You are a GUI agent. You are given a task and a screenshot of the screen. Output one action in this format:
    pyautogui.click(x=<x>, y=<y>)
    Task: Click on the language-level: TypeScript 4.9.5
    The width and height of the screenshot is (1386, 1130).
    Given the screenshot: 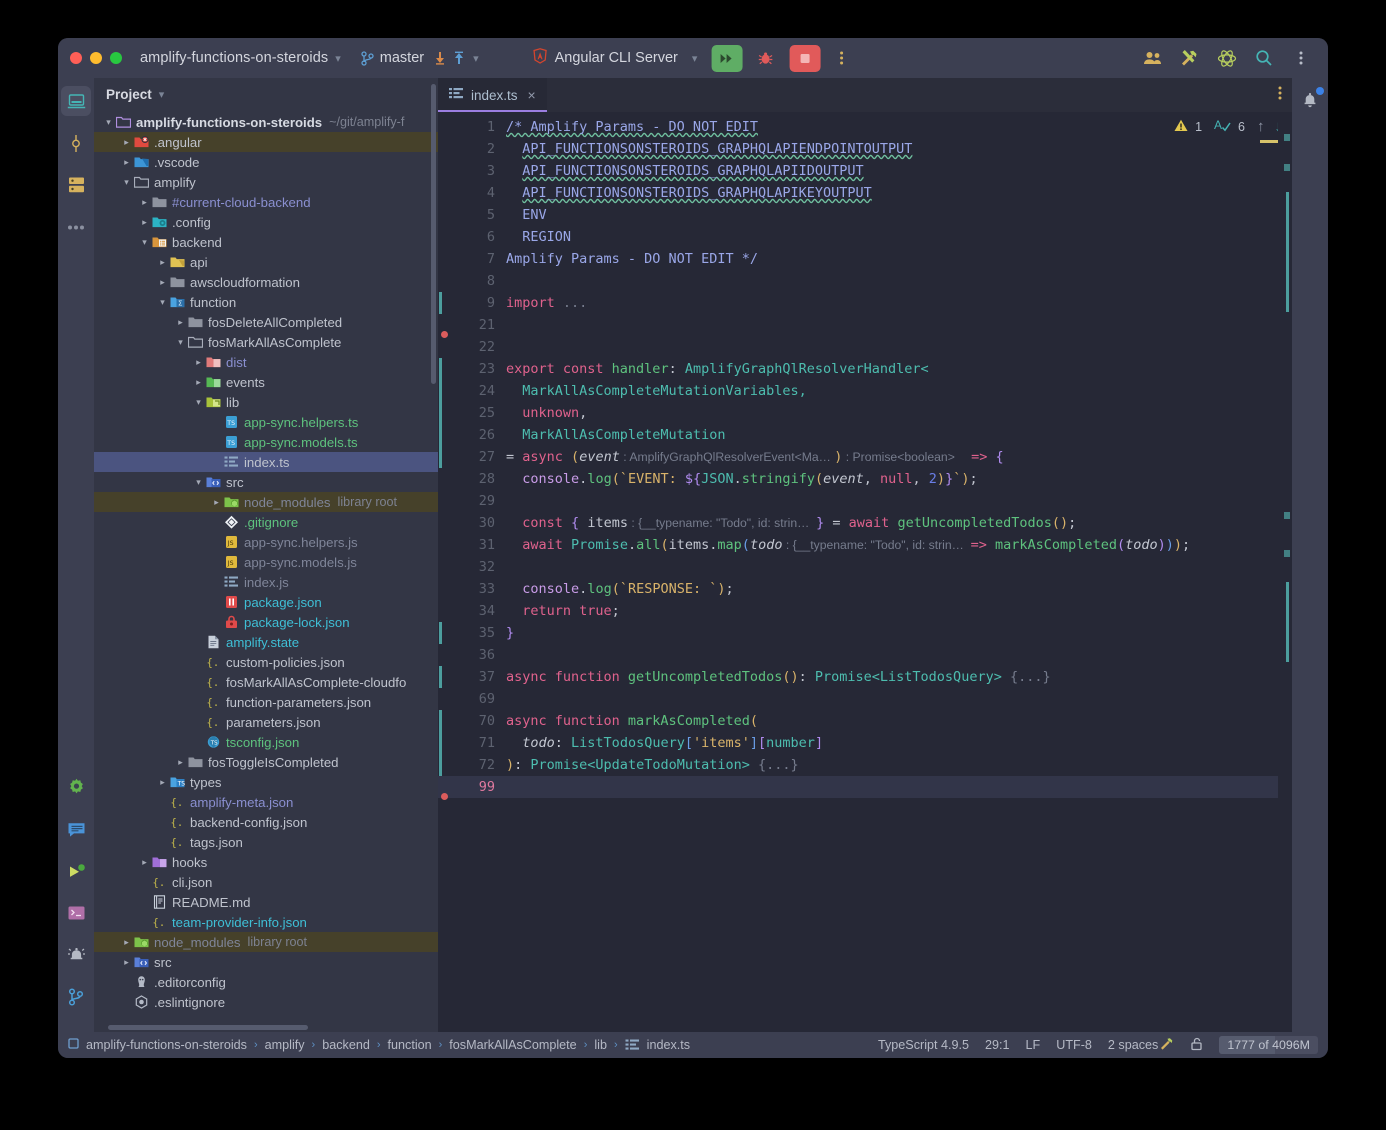 What is the action you would take?
    pyautogui.click(x=923, y=1045)
    